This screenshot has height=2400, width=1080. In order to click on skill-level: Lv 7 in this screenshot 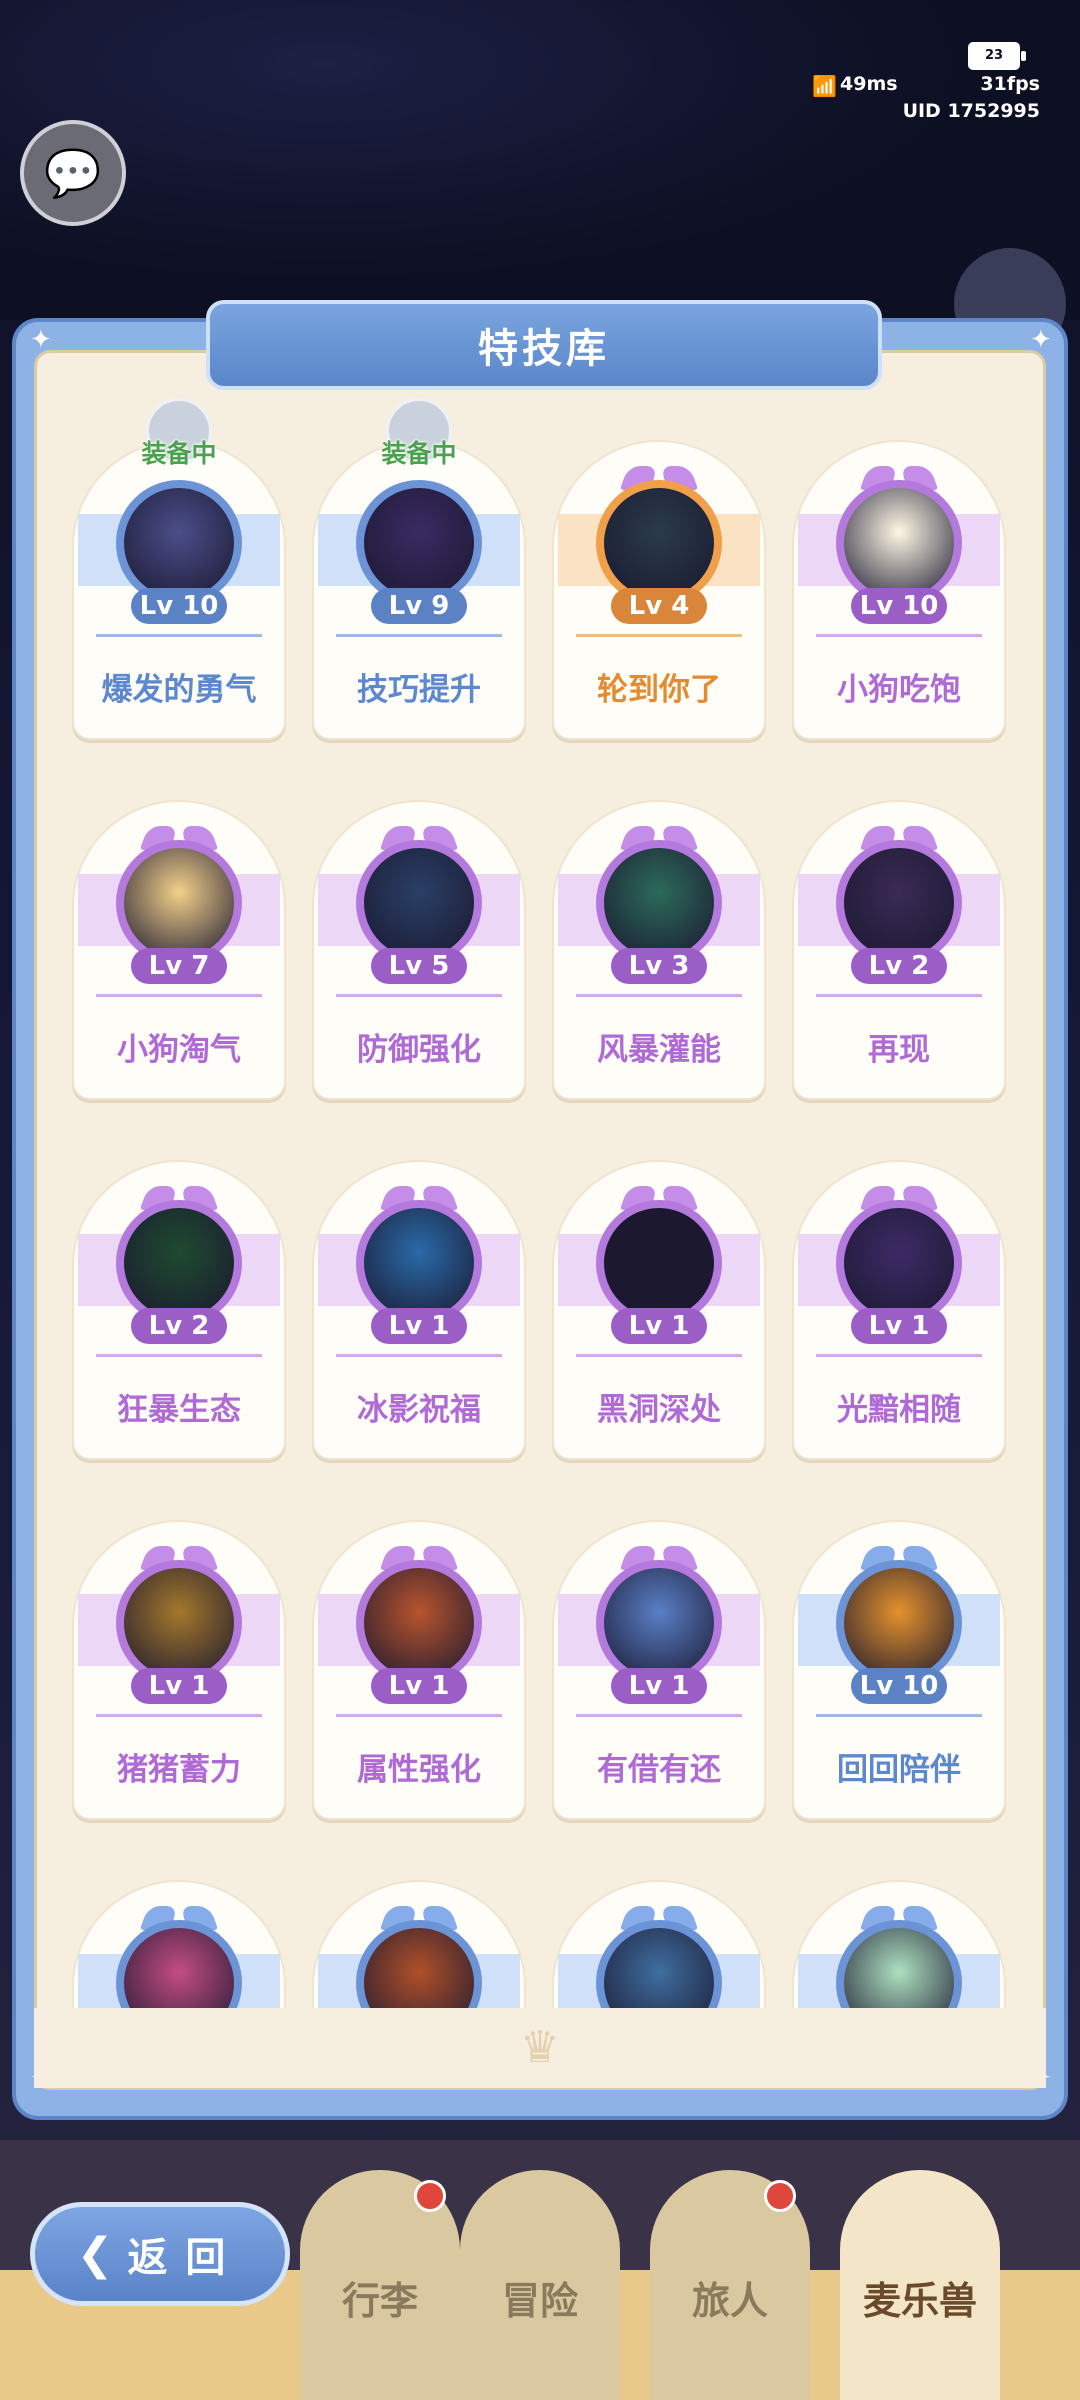, I will do `click(179, 966)`.